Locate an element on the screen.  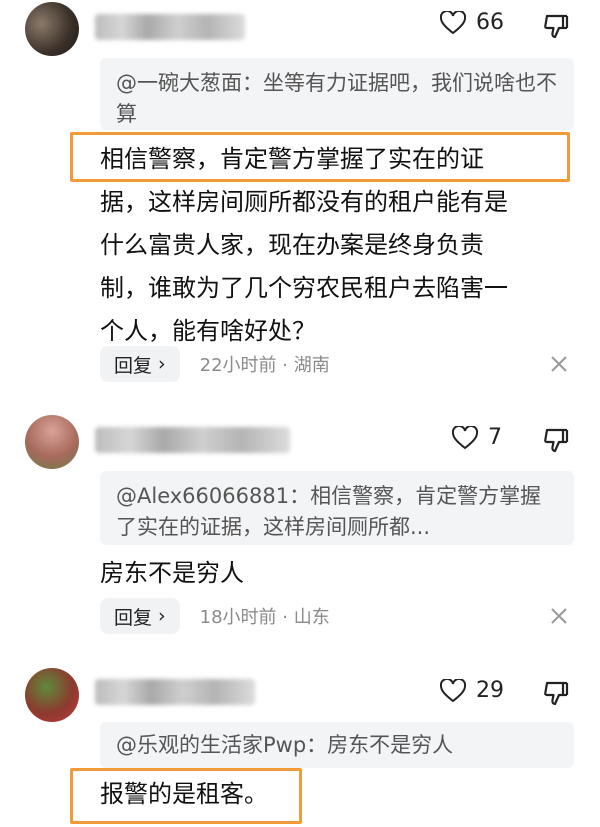
like-count: 7 is located at coordinates (495, 437).